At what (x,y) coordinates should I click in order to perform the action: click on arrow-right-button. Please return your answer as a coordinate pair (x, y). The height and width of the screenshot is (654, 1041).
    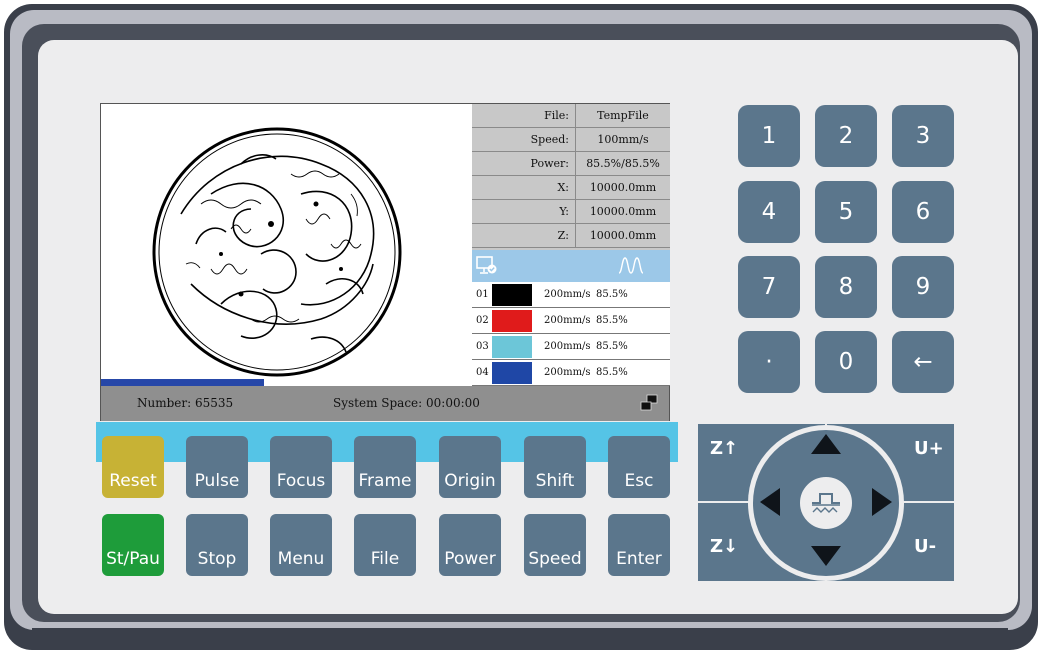
    Looking at the image, I should click on (882, 502).